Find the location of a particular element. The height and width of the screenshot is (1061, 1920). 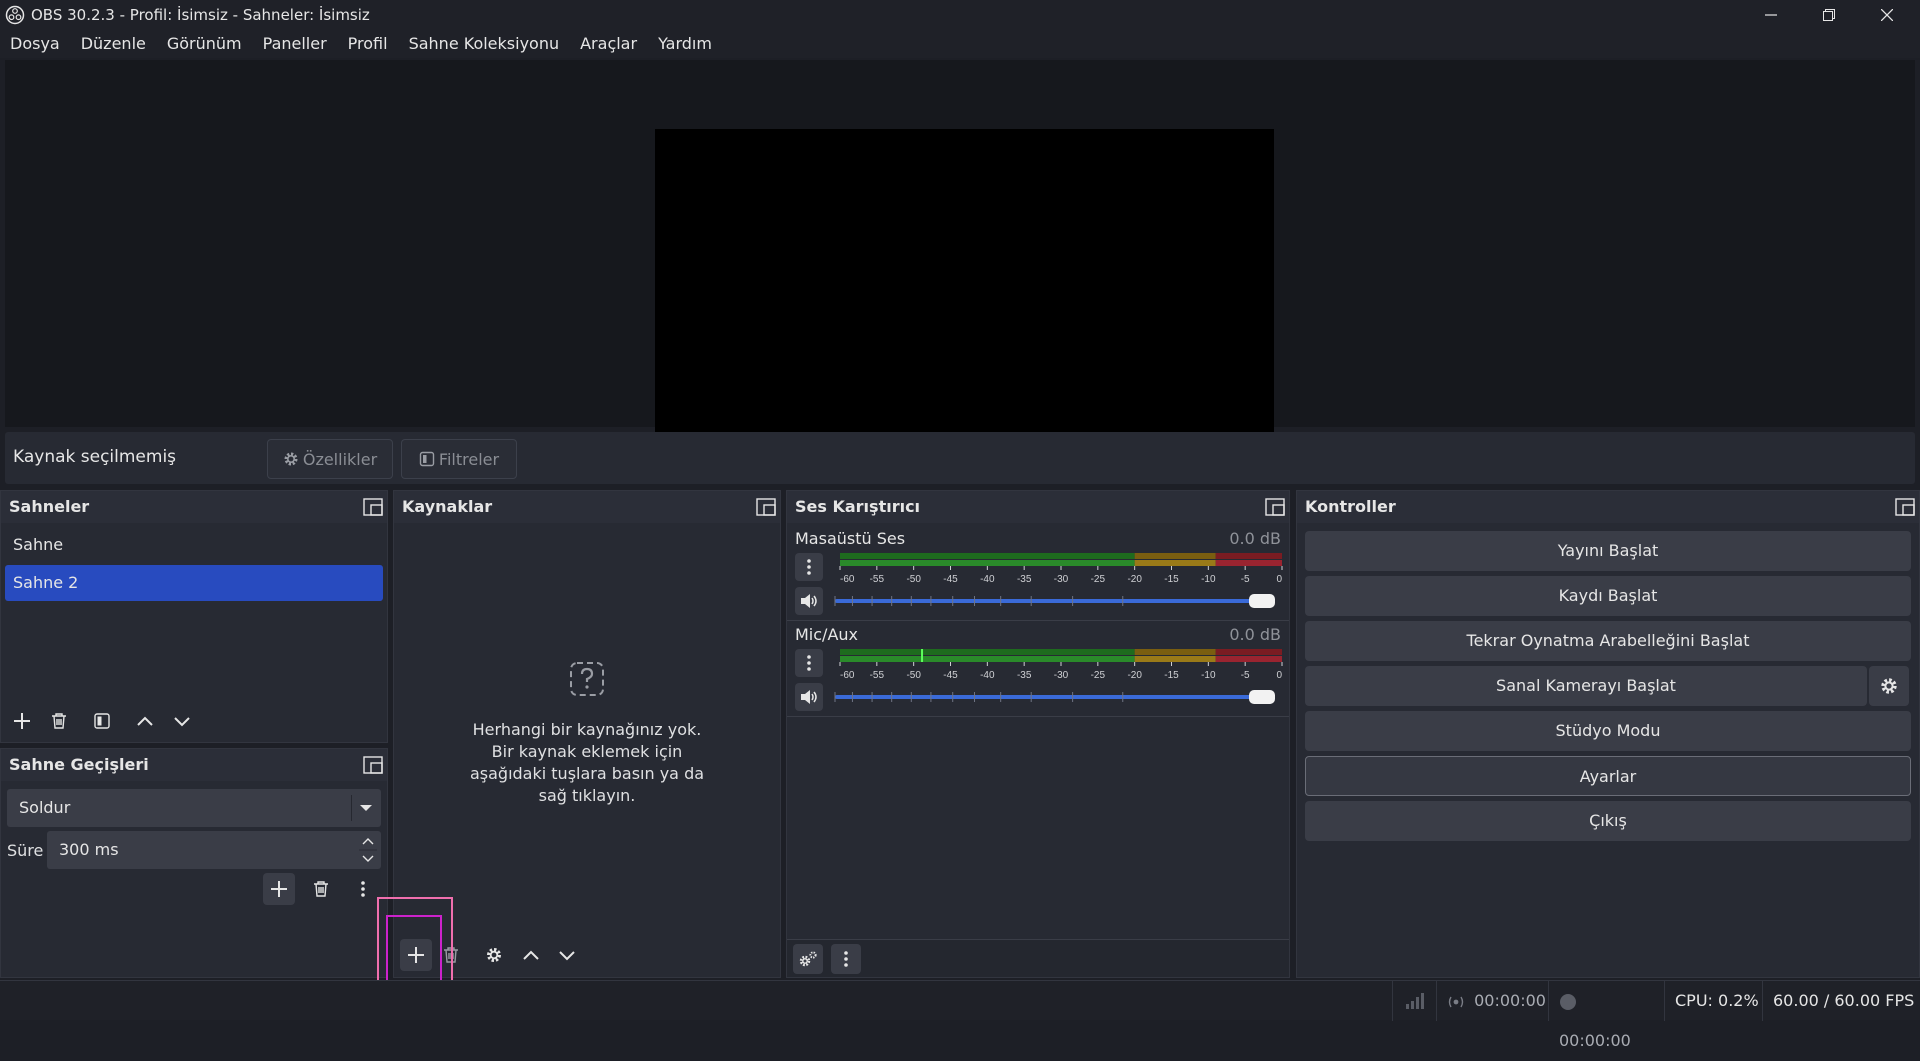

properties-button: Özellikler is located at coordinates (330, 459).